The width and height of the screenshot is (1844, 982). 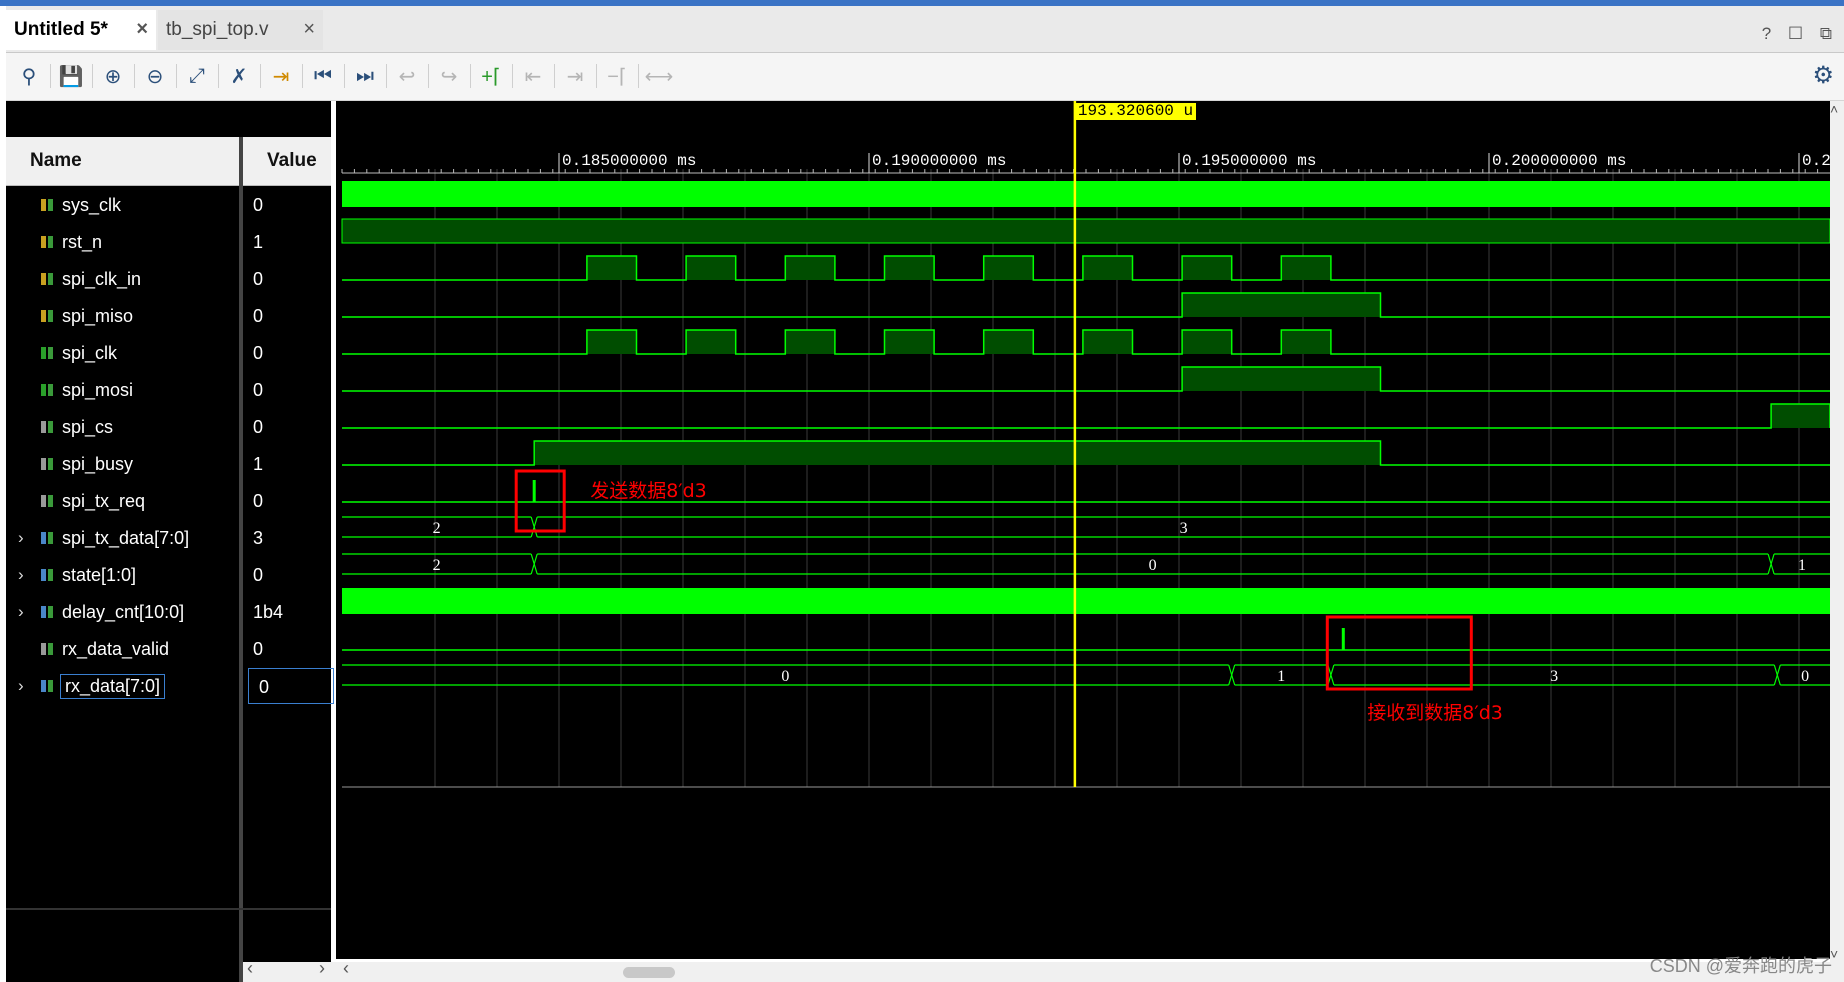 I want to click on signal-value: 3, so click(x=287, y=538).